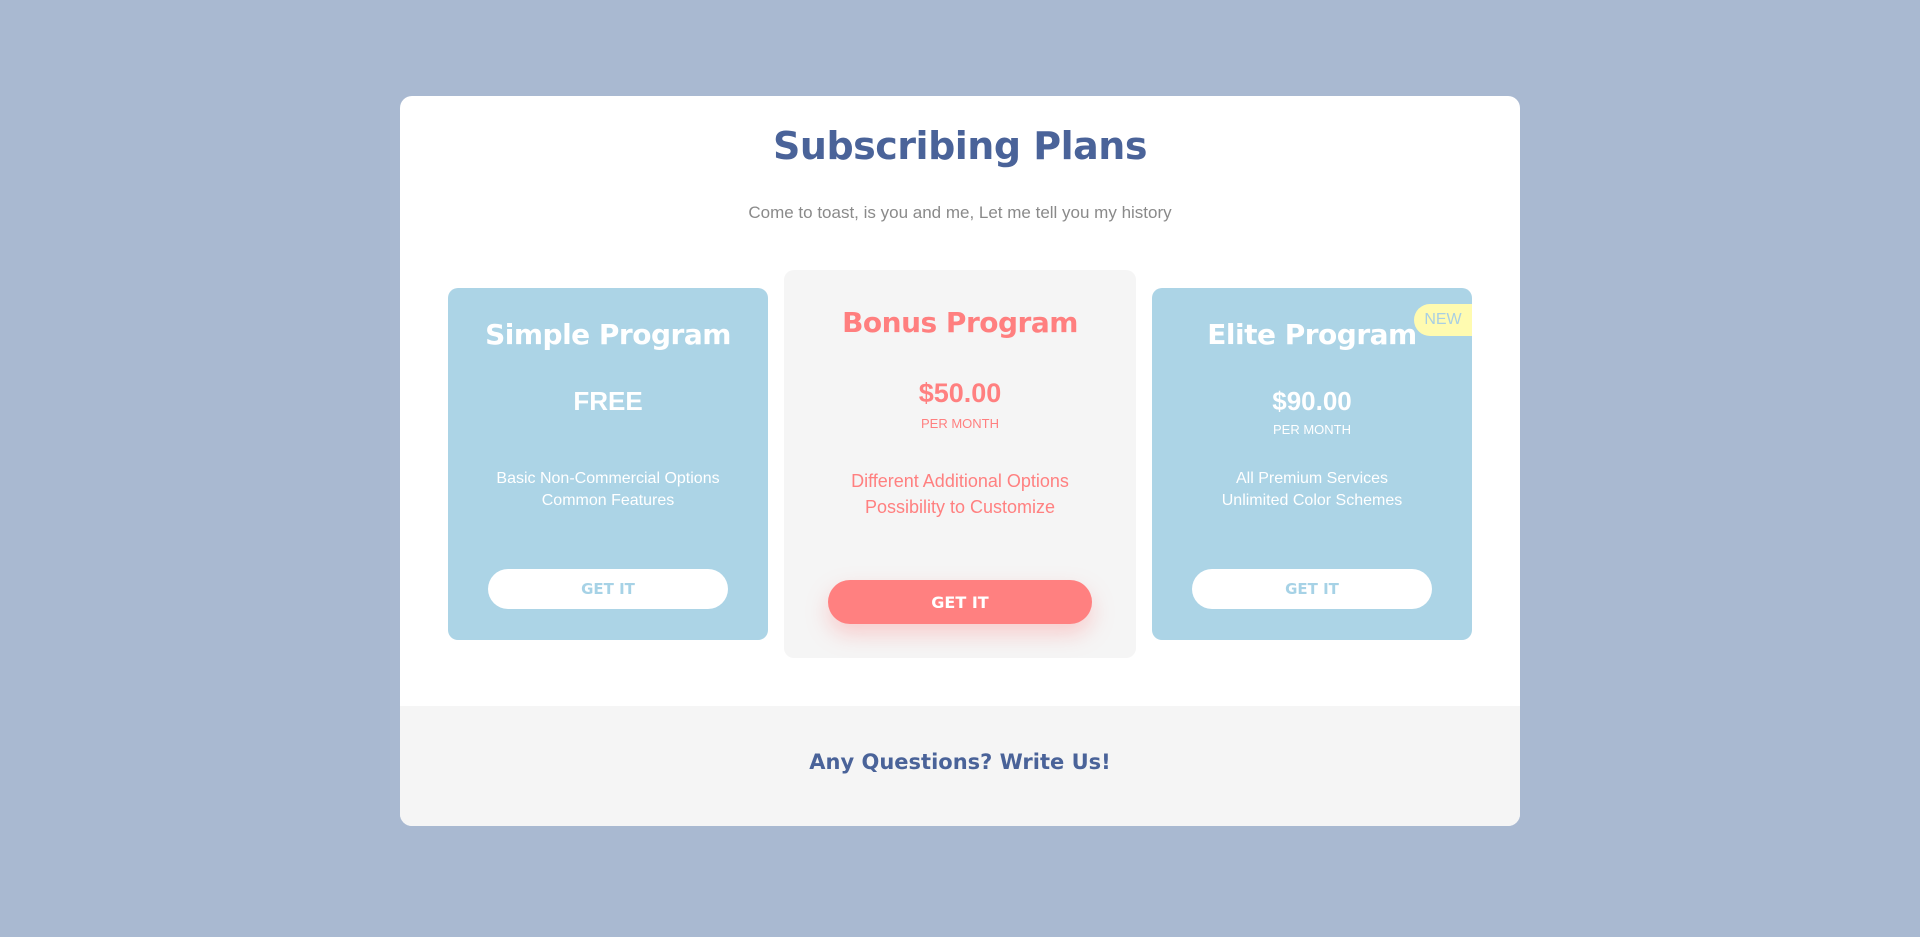  Describe the element at coordinates (960, 762) in the screenshot. I see `contact-link: Any Questions? Write Us!` at that location.